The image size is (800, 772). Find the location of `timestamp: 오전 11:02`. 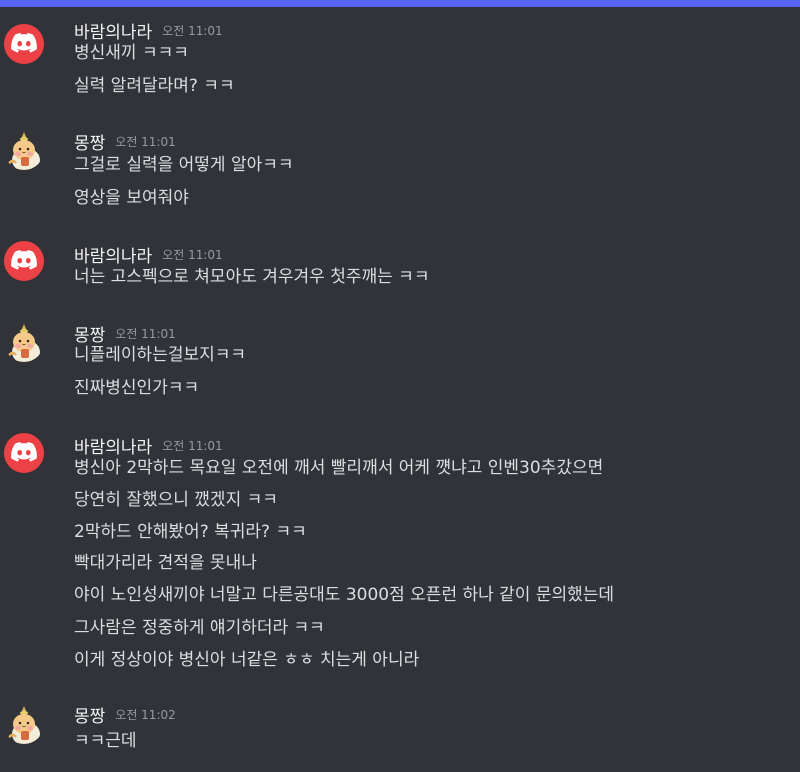

timestamp: 오전 11:02 is located at coordinates (145, 715).